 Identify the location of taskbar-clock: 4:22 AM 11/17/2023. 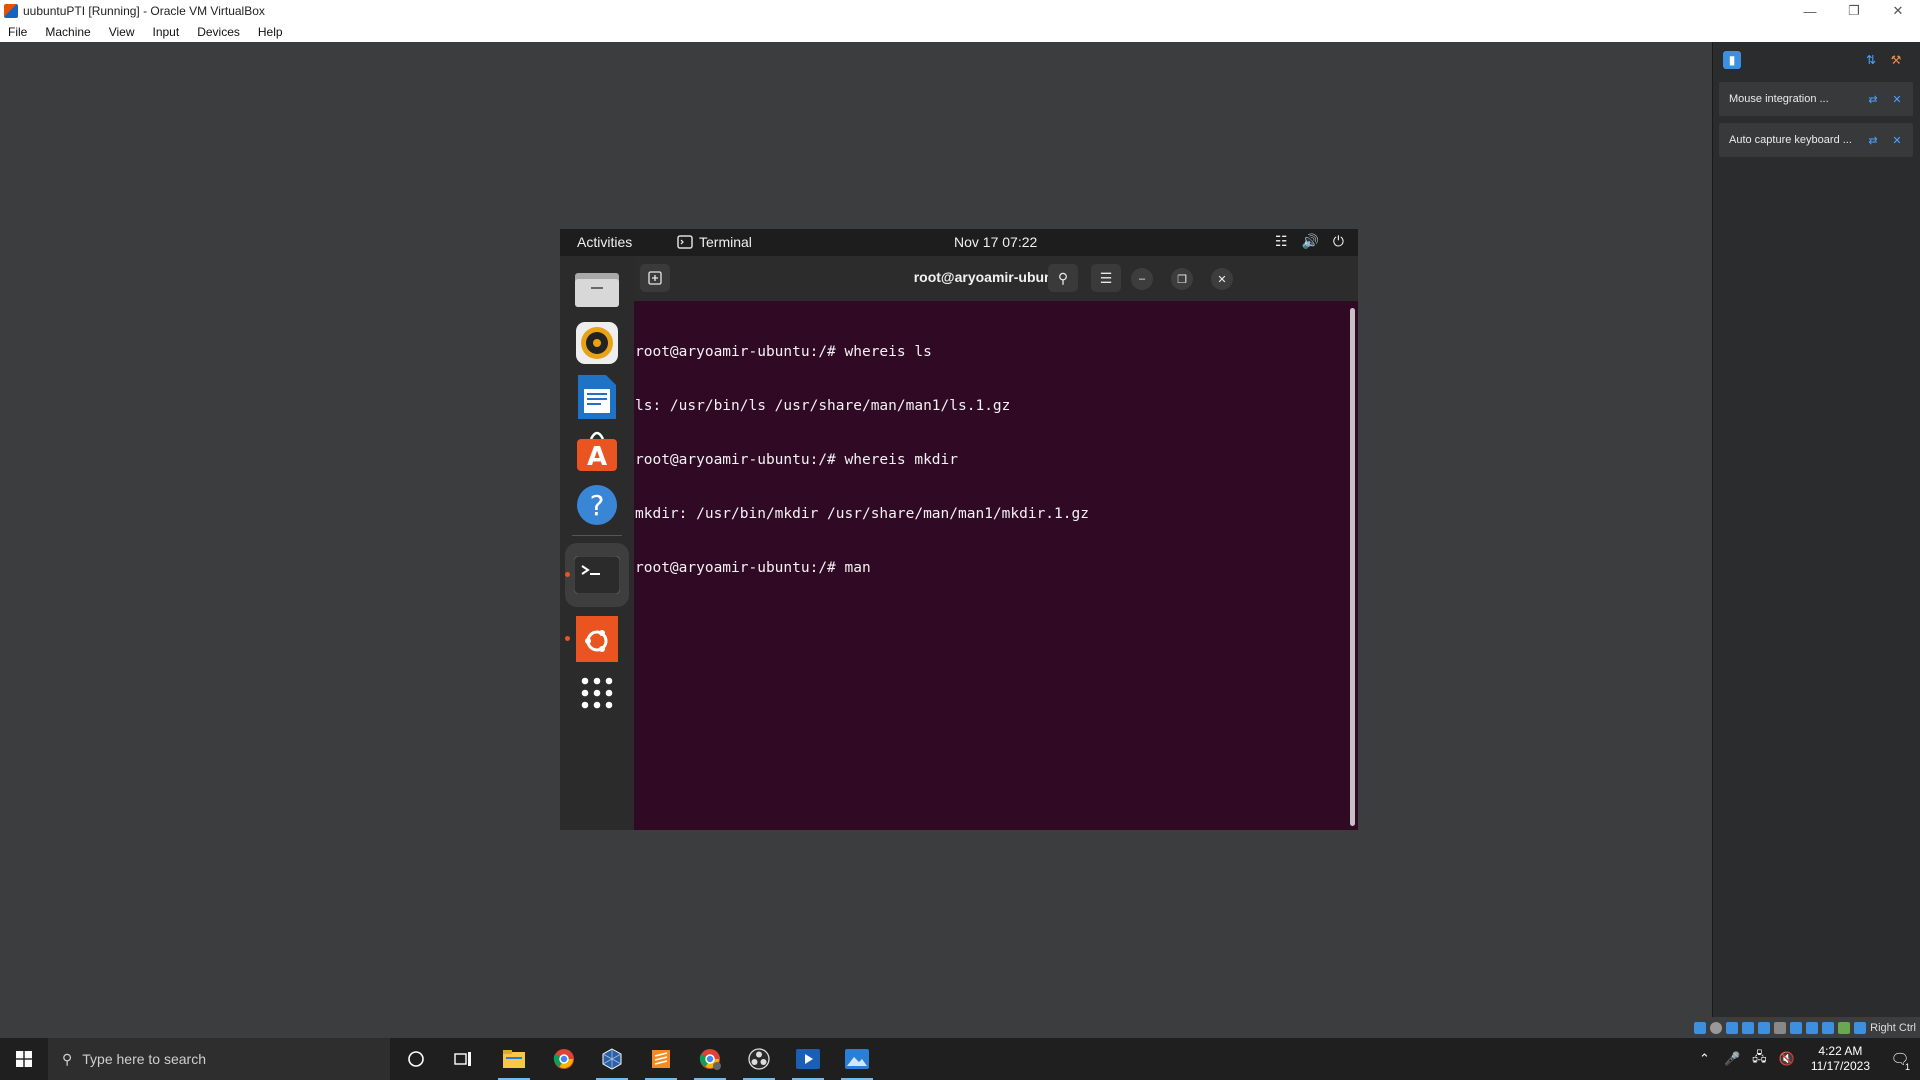
(1840, 1059).